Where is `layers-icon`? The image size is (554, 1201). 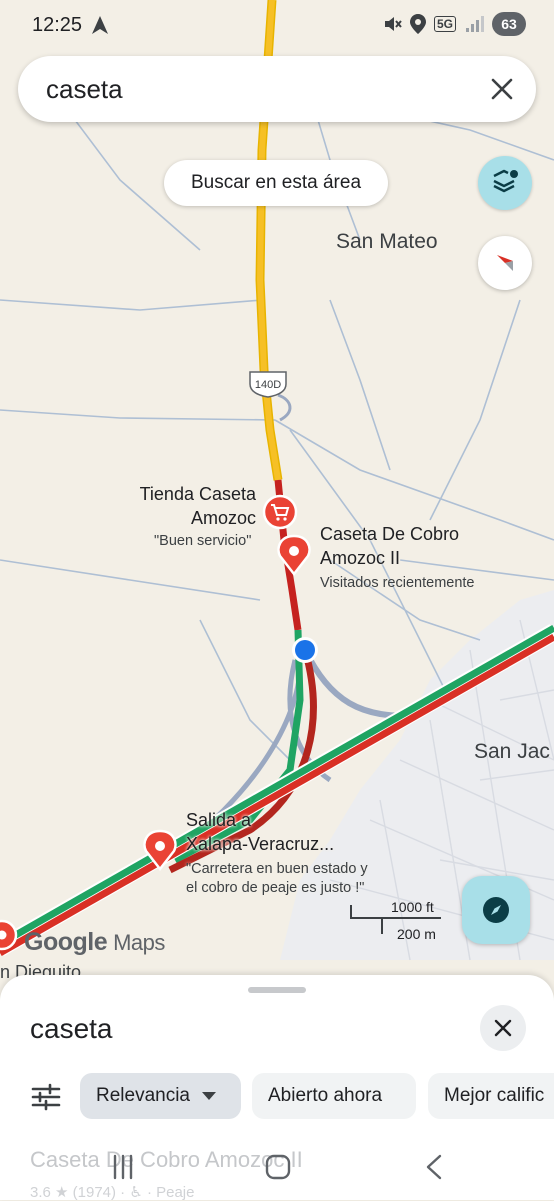
layers-icon is located at coordinates (505, 181).